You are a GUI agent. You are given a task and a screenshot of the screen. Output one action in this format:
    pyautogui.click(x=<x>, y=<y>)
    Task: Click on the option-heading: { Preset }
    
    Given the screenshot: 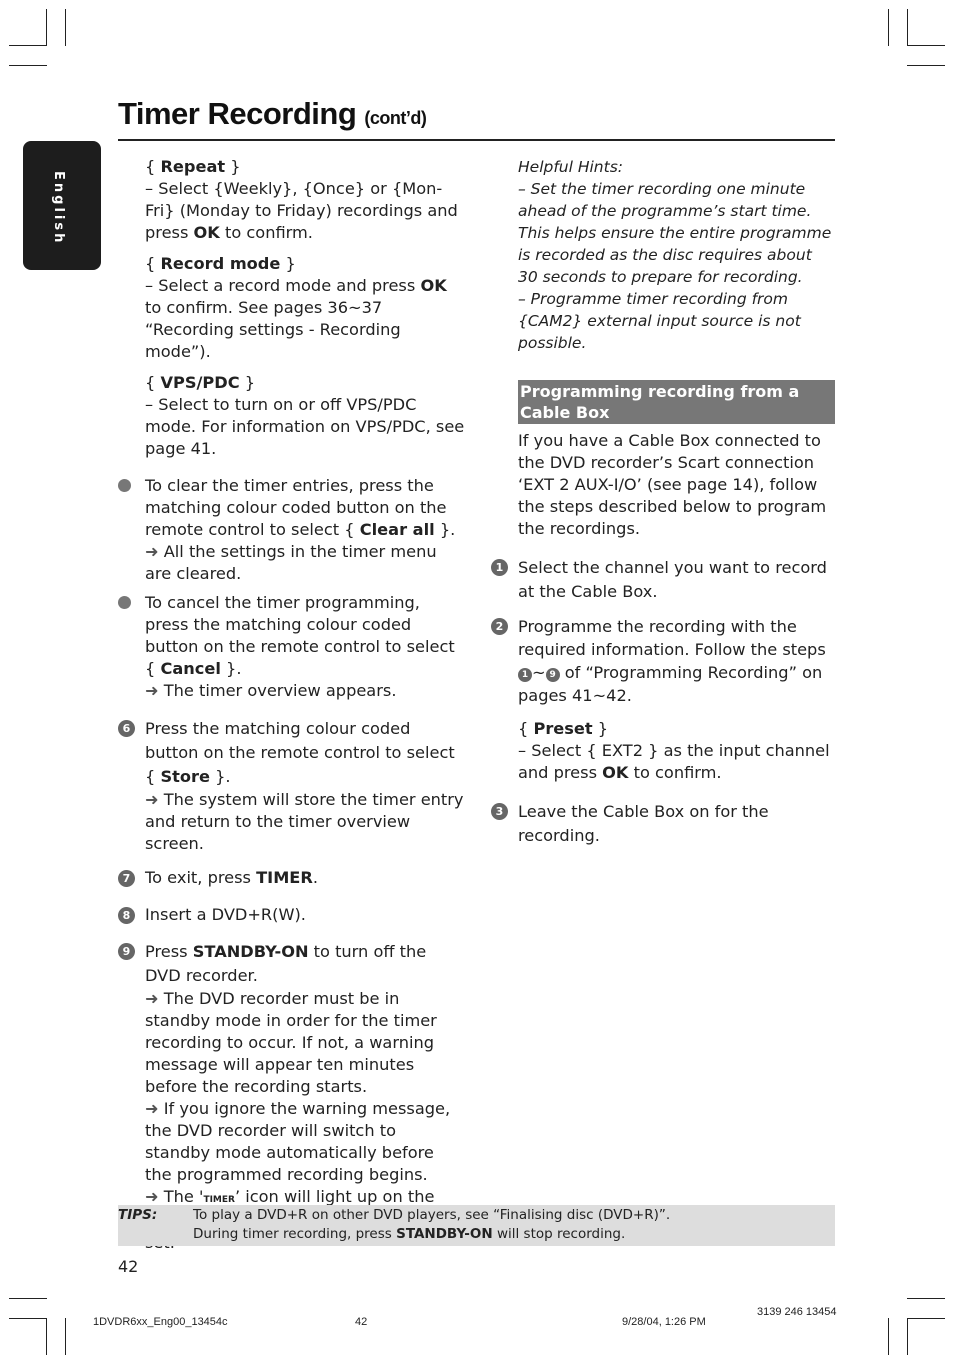 What is the action you would take?
    pyautogui.click(x=563, y=728)
    